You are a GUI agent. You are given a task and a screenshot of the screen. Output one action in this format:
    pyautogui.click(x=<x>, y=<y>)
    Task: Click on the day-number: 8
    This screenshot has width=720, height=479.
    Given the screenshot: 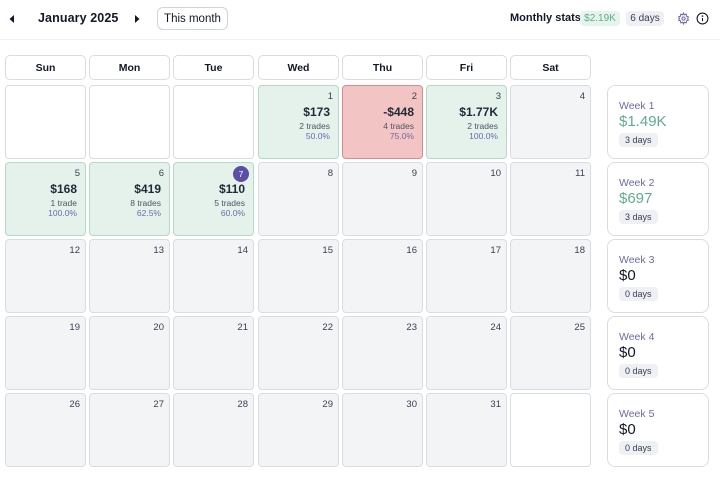 What is the action you would take?
    pyautogui.click(x=330, y=173)
    